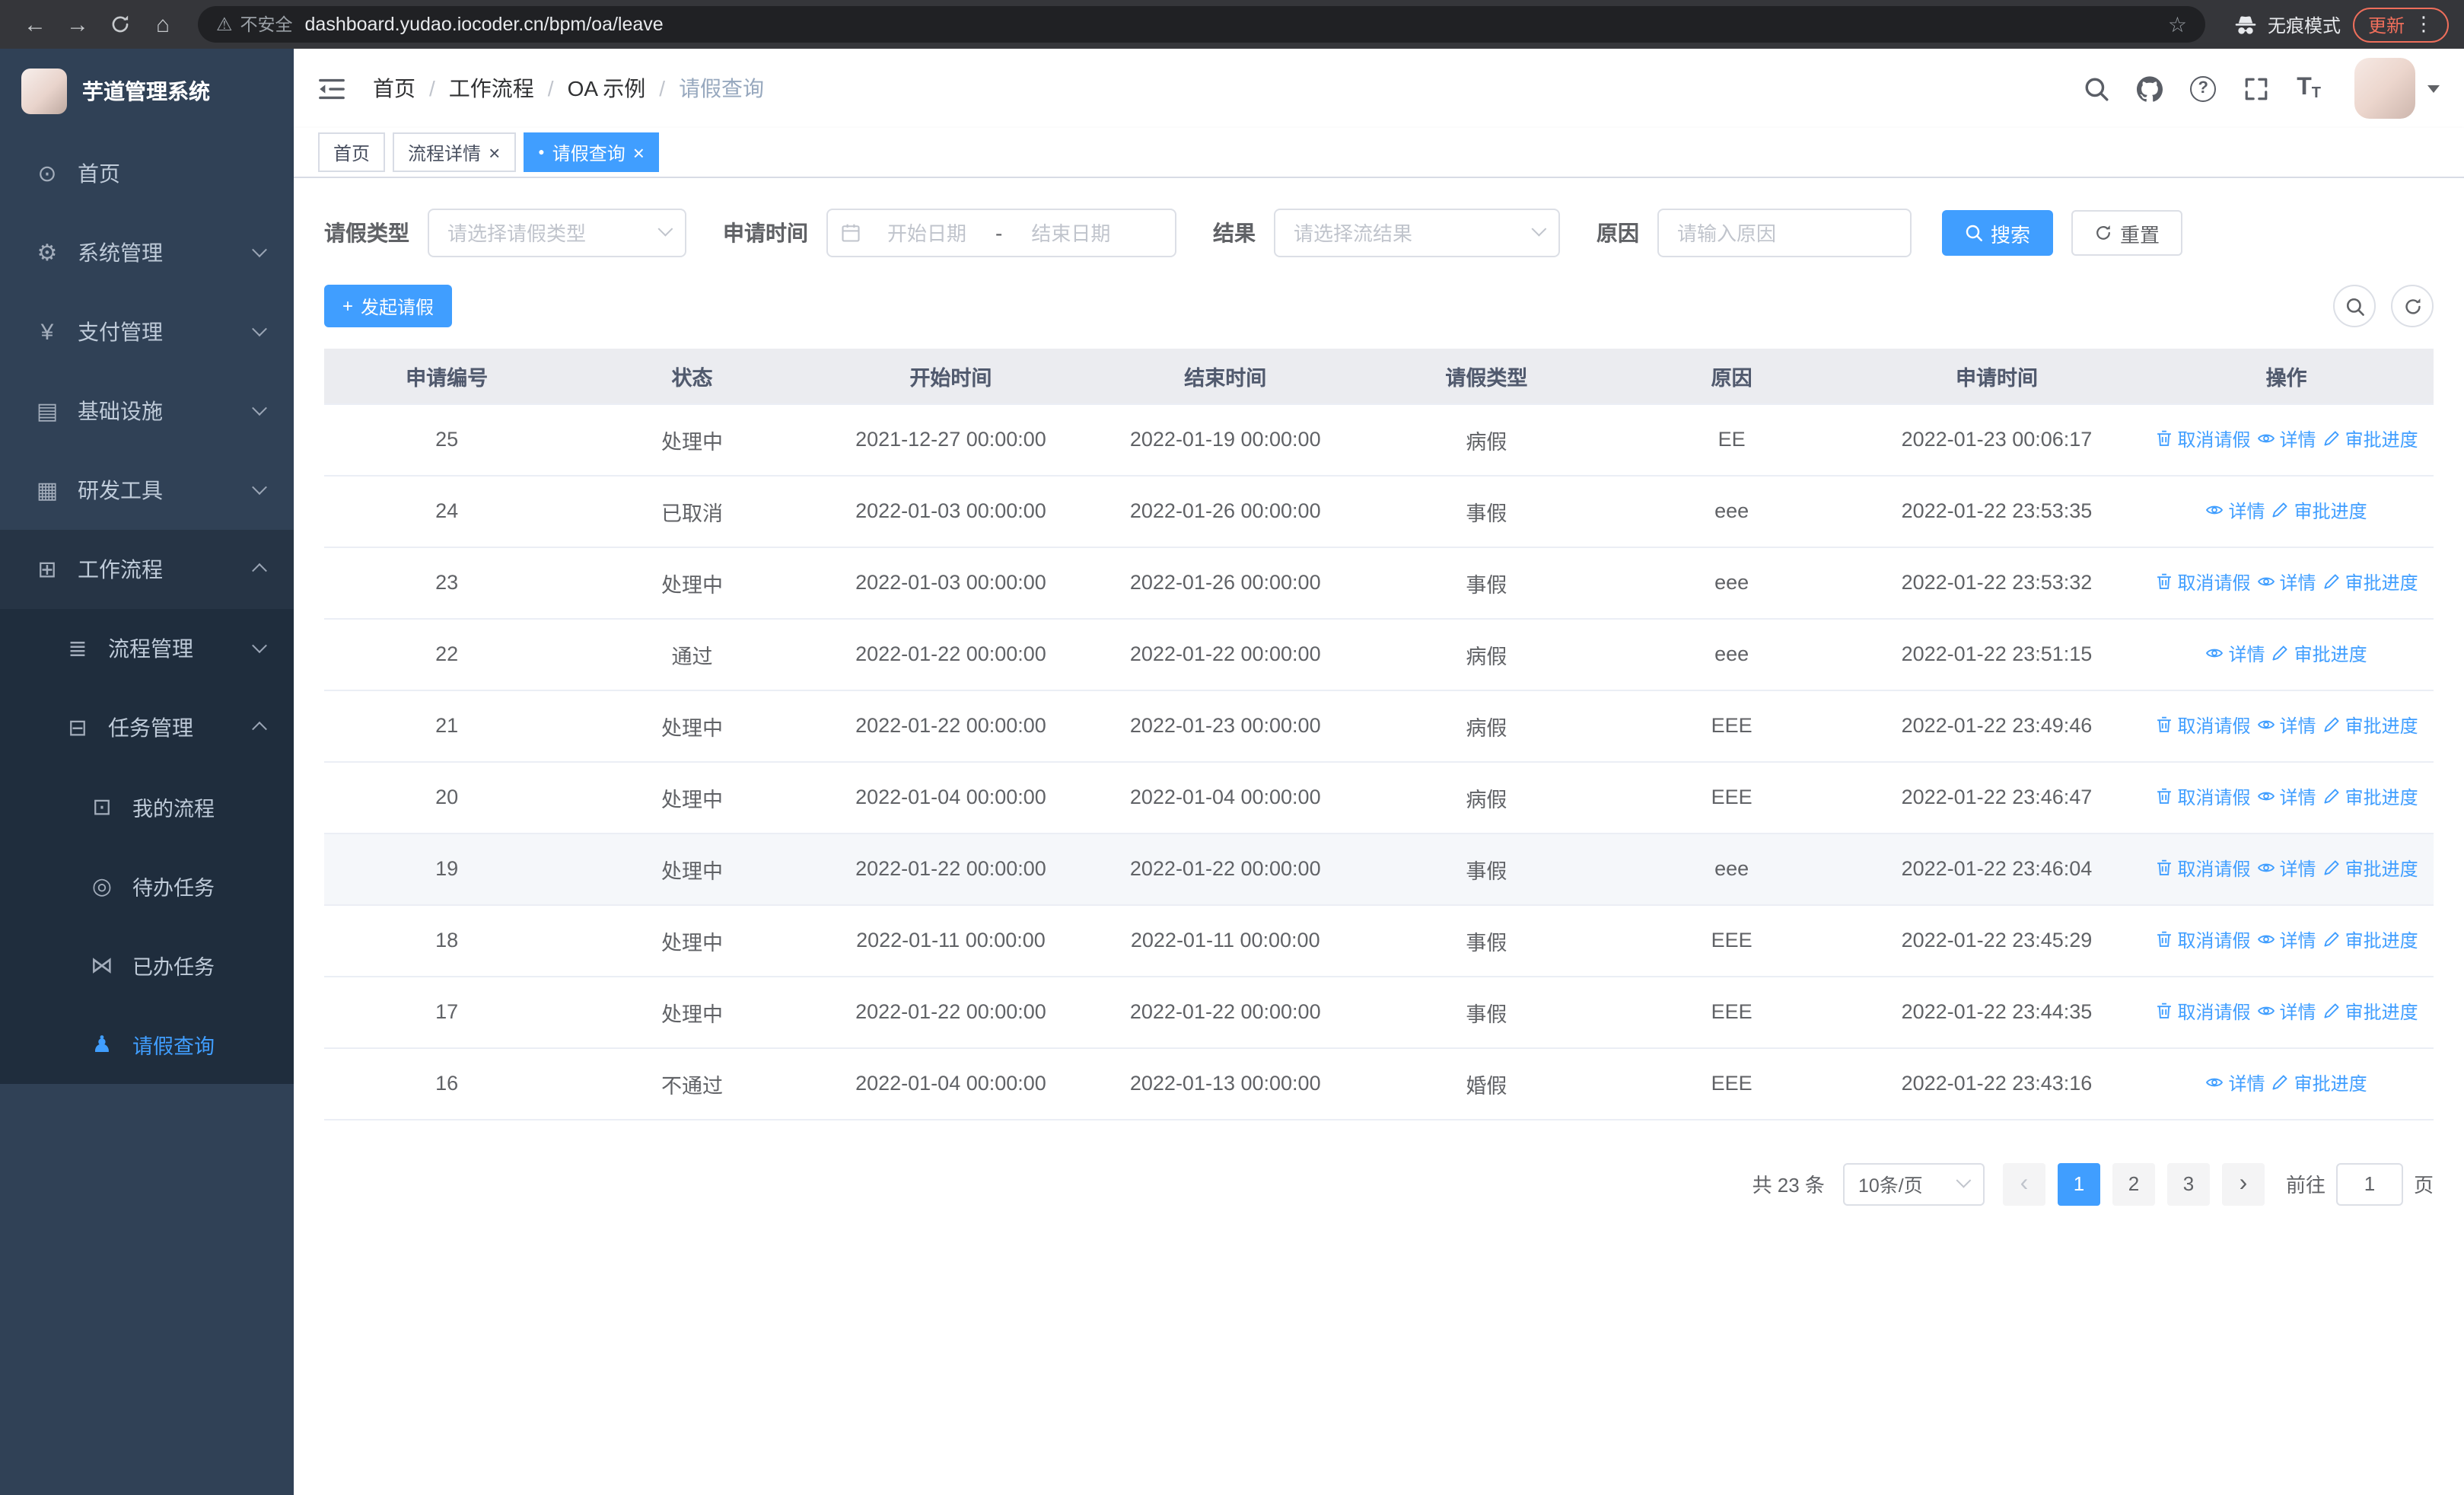 The height and width of the screenshot is (1495, 2464). I want to click on tab-home: 首页, so click(352, 152).